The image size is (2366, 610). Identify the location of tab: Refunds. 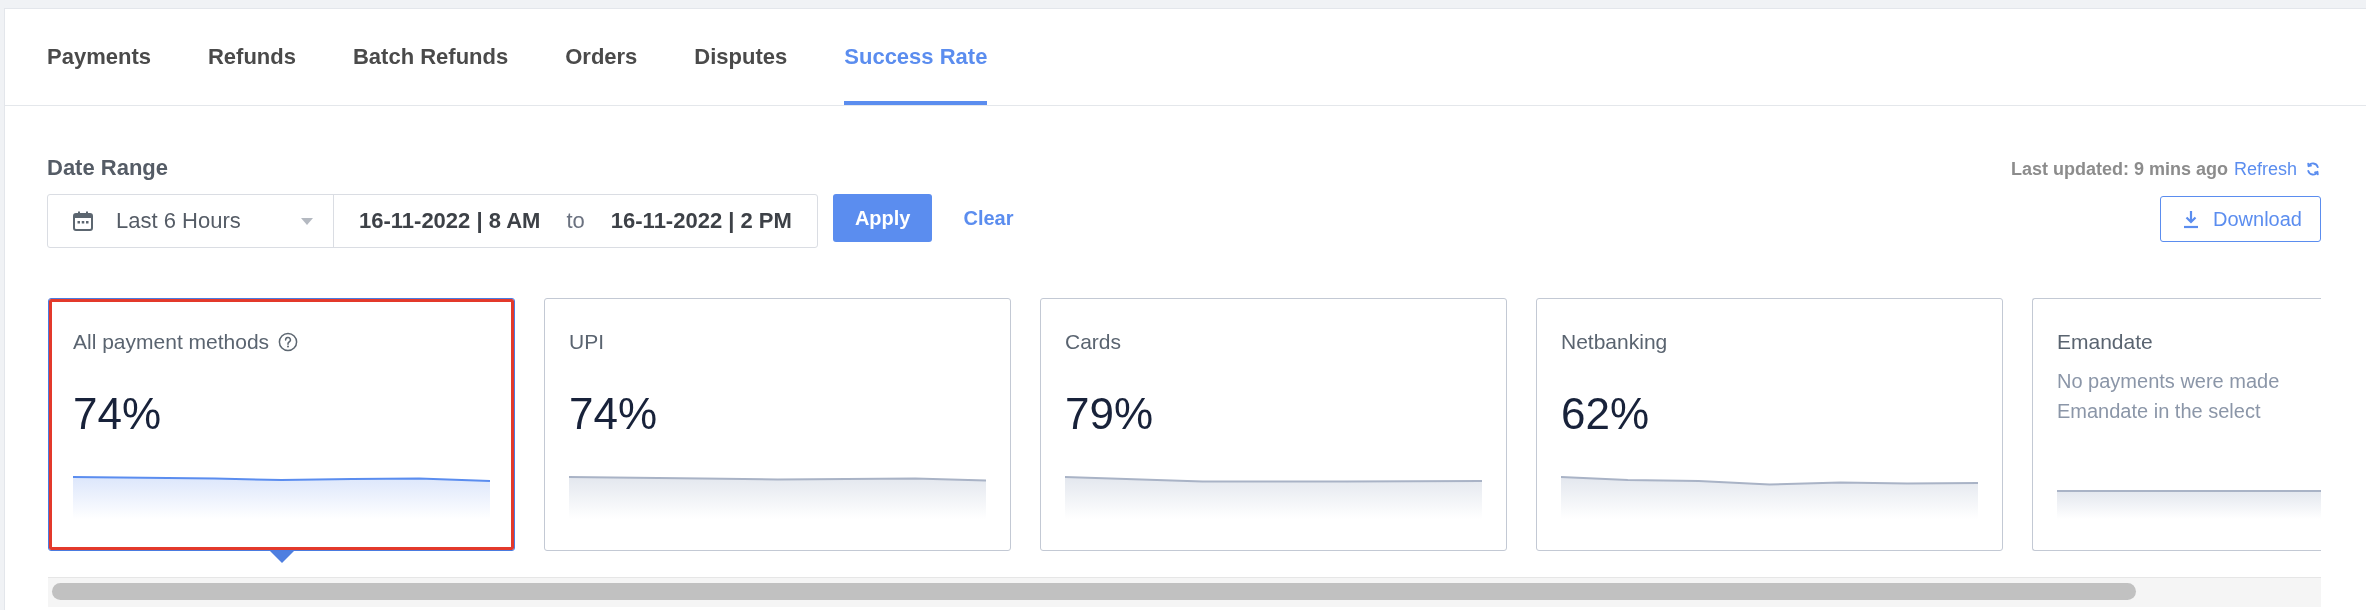
(251, 57).